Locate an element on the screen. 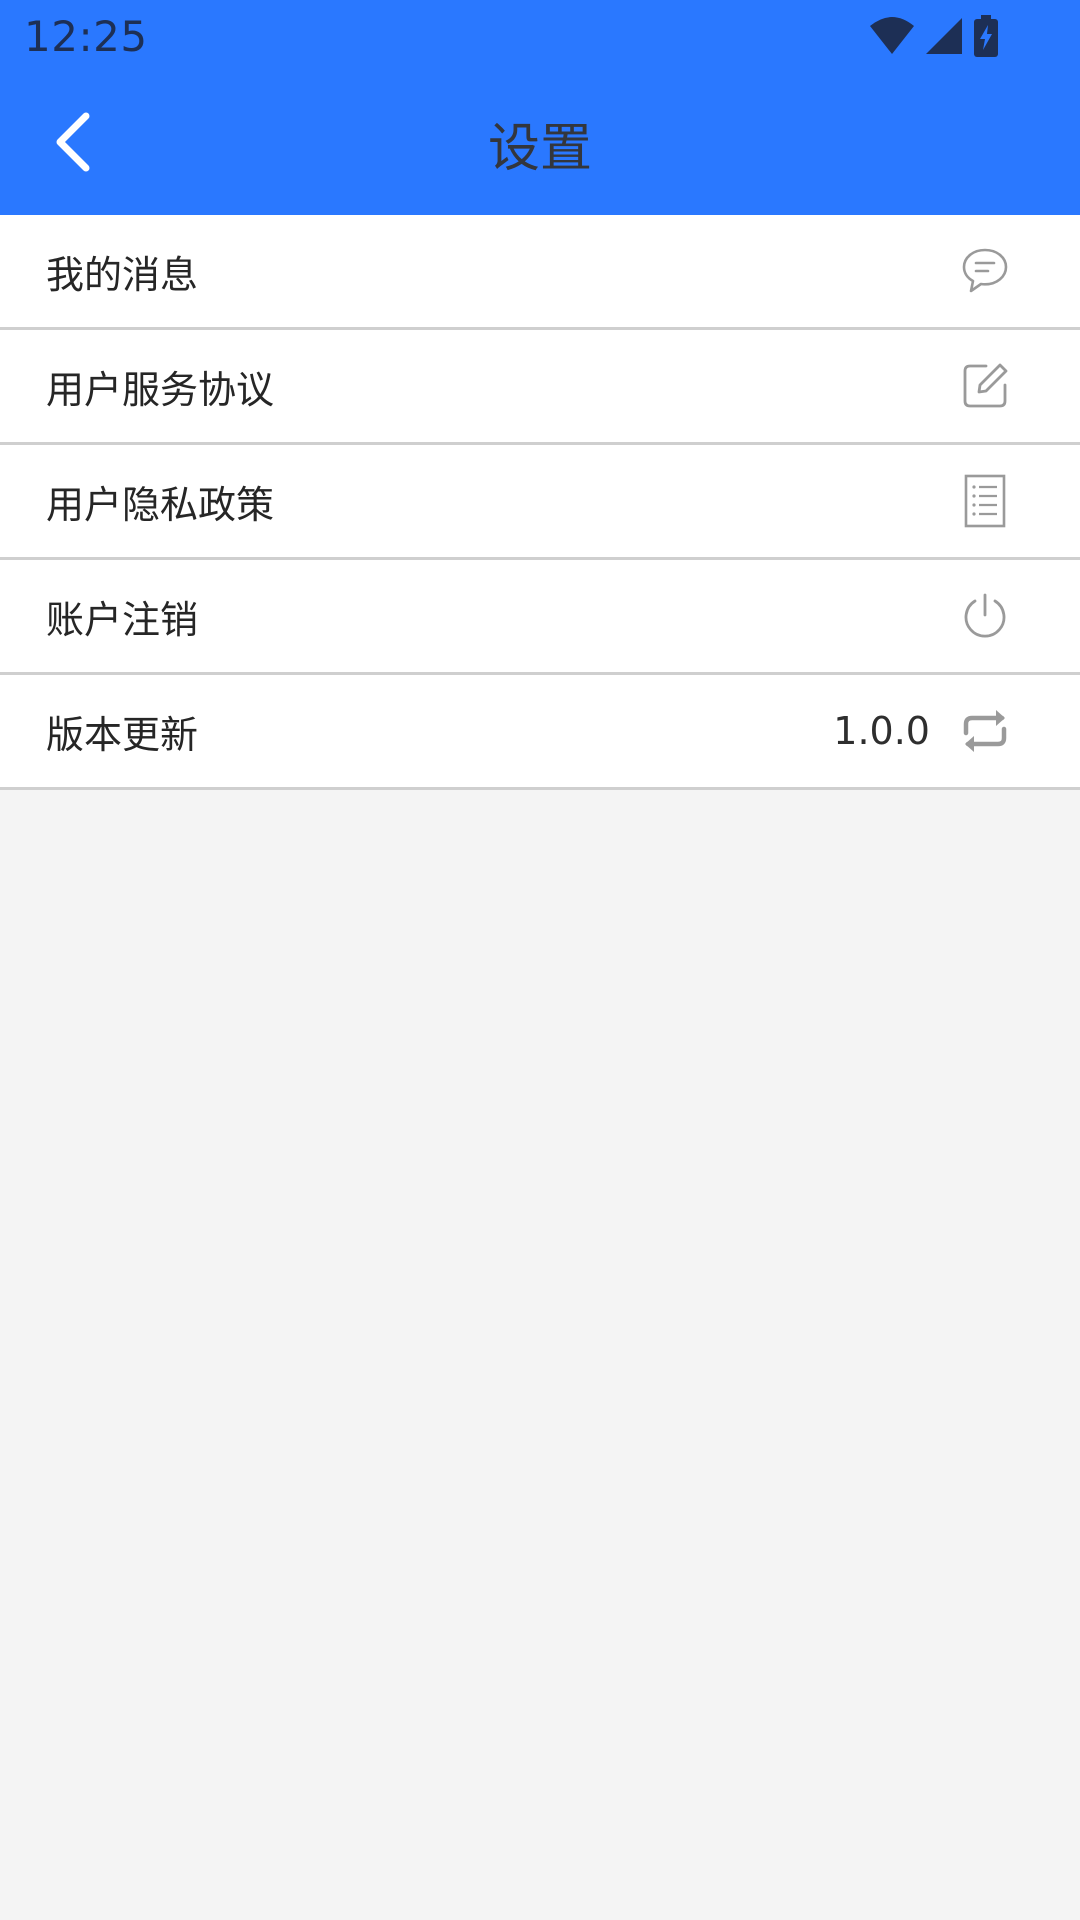  status-icons is located at coordinates (934, 36).